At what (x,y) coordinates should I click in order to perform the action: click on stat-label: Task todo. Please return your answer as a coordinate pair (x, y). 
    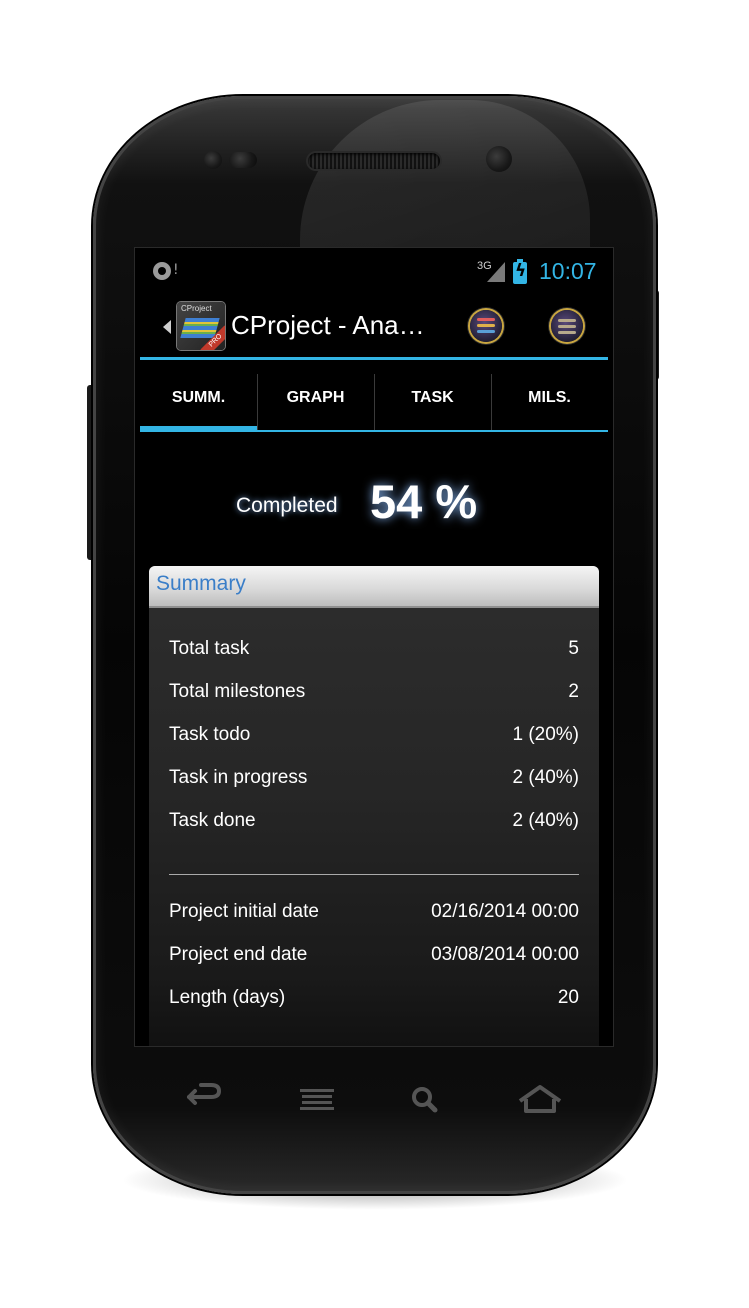
    Looking at the image, I should click on (210, 734).